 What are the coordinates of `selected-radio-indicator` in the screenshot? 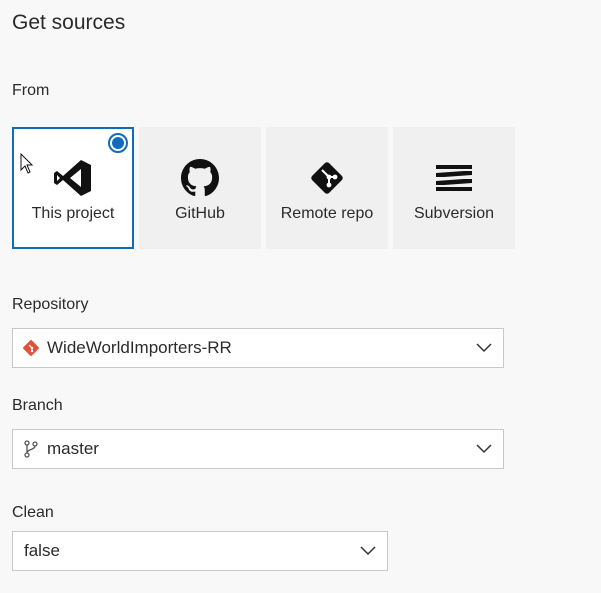 It's located at (118, 143).